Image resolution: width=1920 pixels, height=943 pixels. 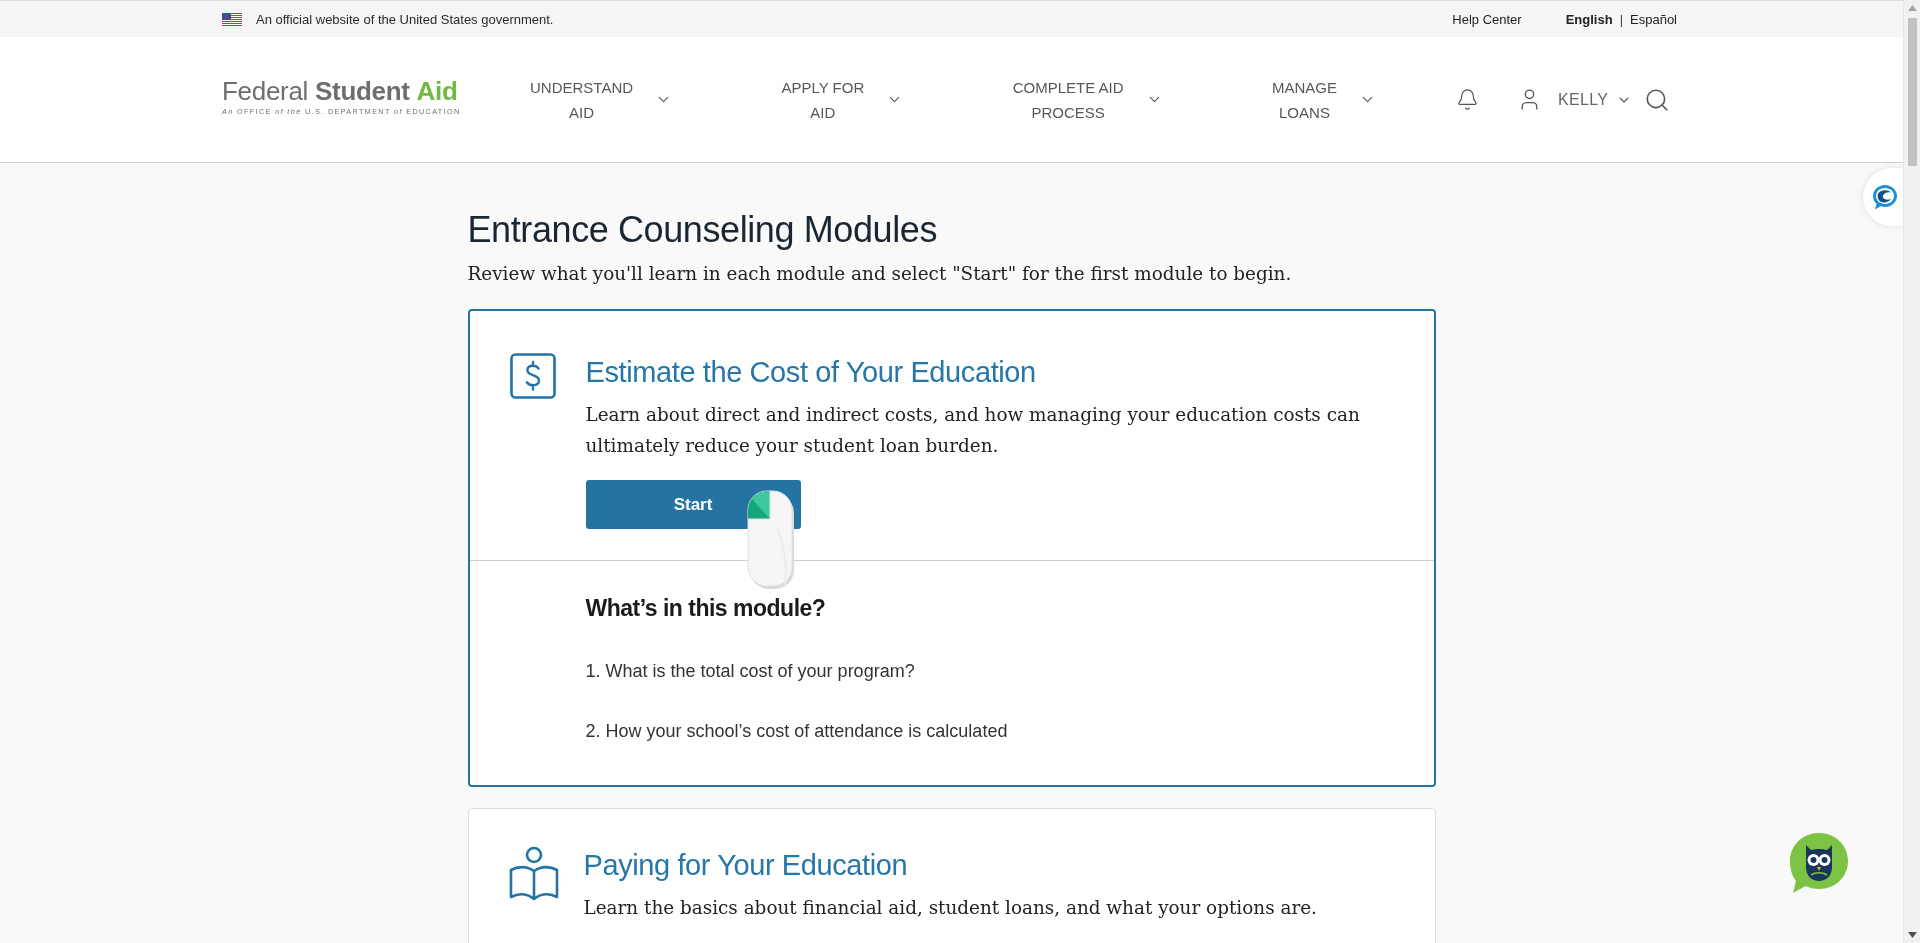 I want to click on user-menu-button: KELLY, so click(x=1575, y=99).